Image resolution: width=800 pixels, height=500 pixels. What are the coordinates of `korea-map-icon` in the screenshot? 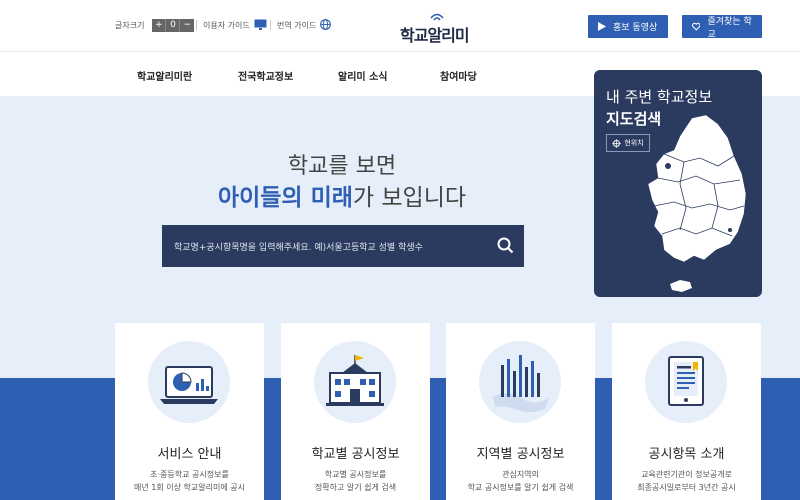 It's located at (697, 203).